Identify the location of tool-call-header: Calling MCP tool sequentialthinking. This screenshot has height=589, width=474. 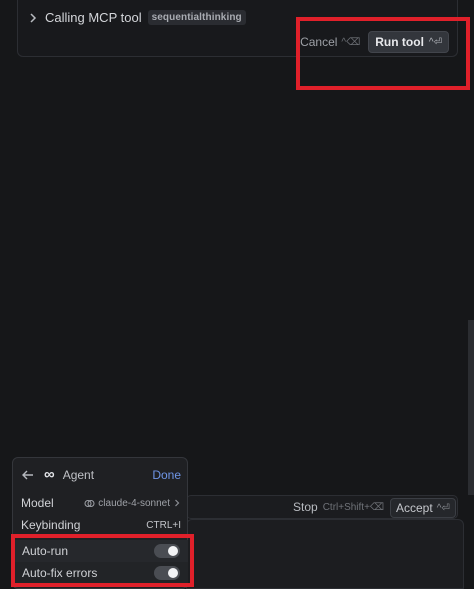
(136, 17).